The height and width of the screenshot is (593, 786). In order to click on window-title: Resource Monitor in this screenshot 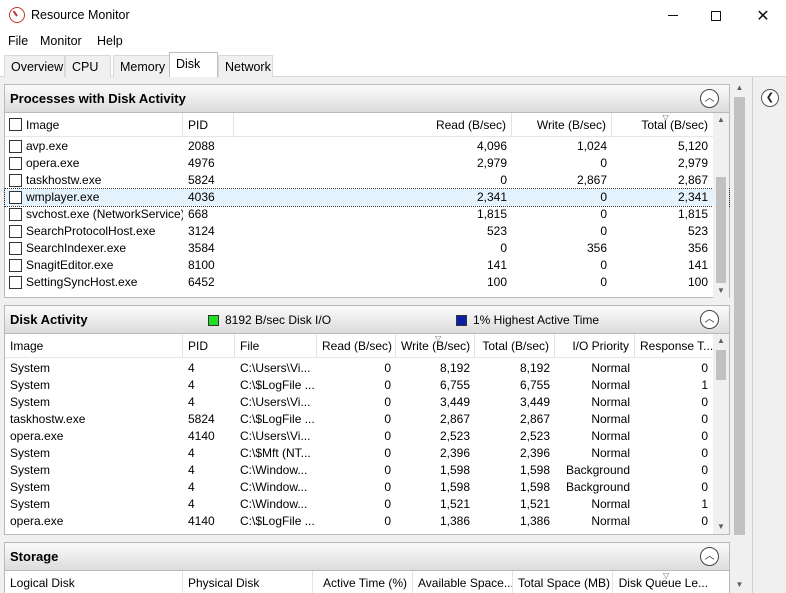, I will do `click(80, 15)`.